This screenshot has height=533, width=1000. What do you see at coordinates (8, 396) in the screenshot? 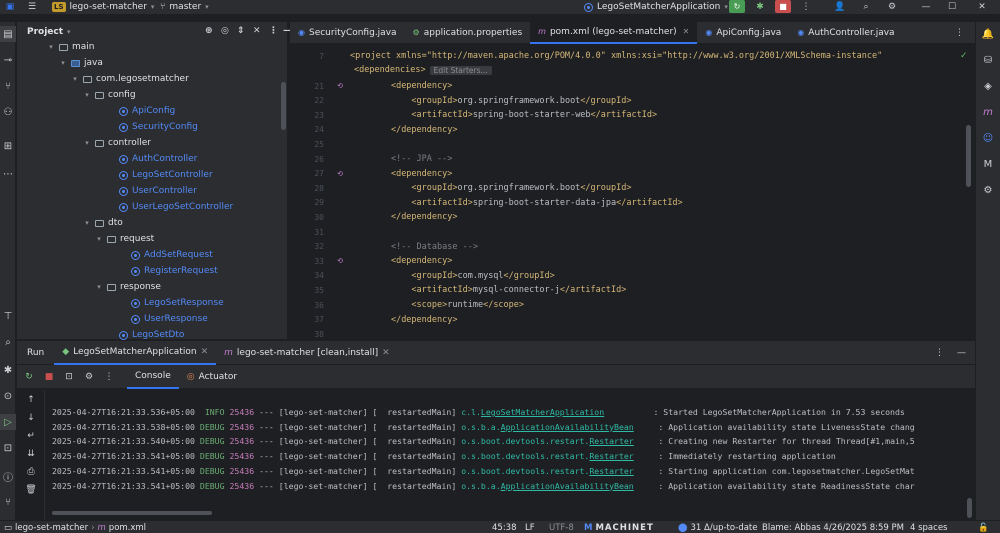
I see `profiler-icon: ⊙` at bounding box center [8, 396].